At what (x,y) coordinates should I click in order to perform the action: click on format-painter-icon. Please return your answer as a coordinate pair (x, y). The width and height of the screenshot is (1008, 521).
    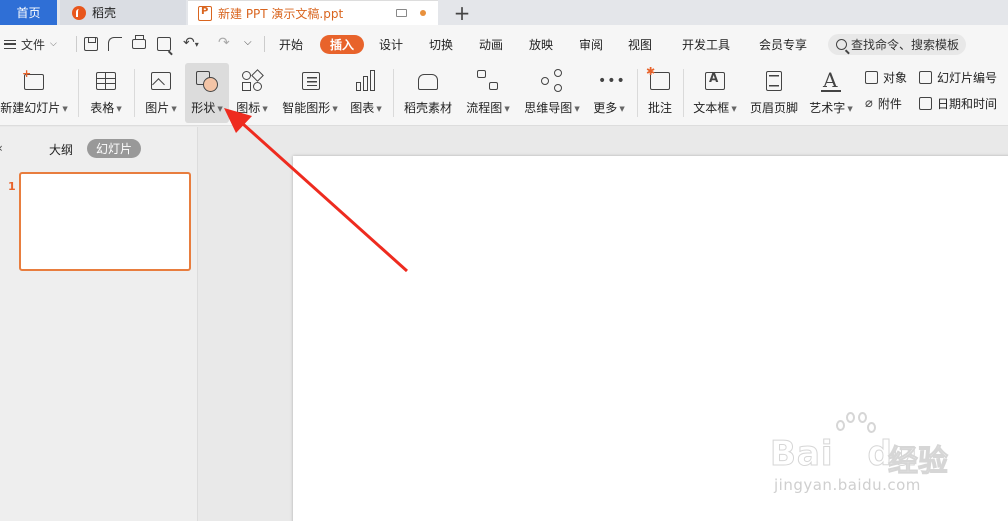
    Looking at the image, I should click on (115, 44).